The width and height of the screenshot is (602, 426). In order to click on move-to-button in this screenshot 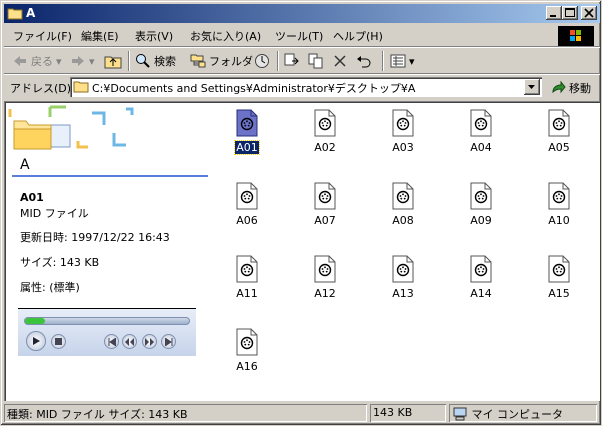, I will do `click(292, 61)`.